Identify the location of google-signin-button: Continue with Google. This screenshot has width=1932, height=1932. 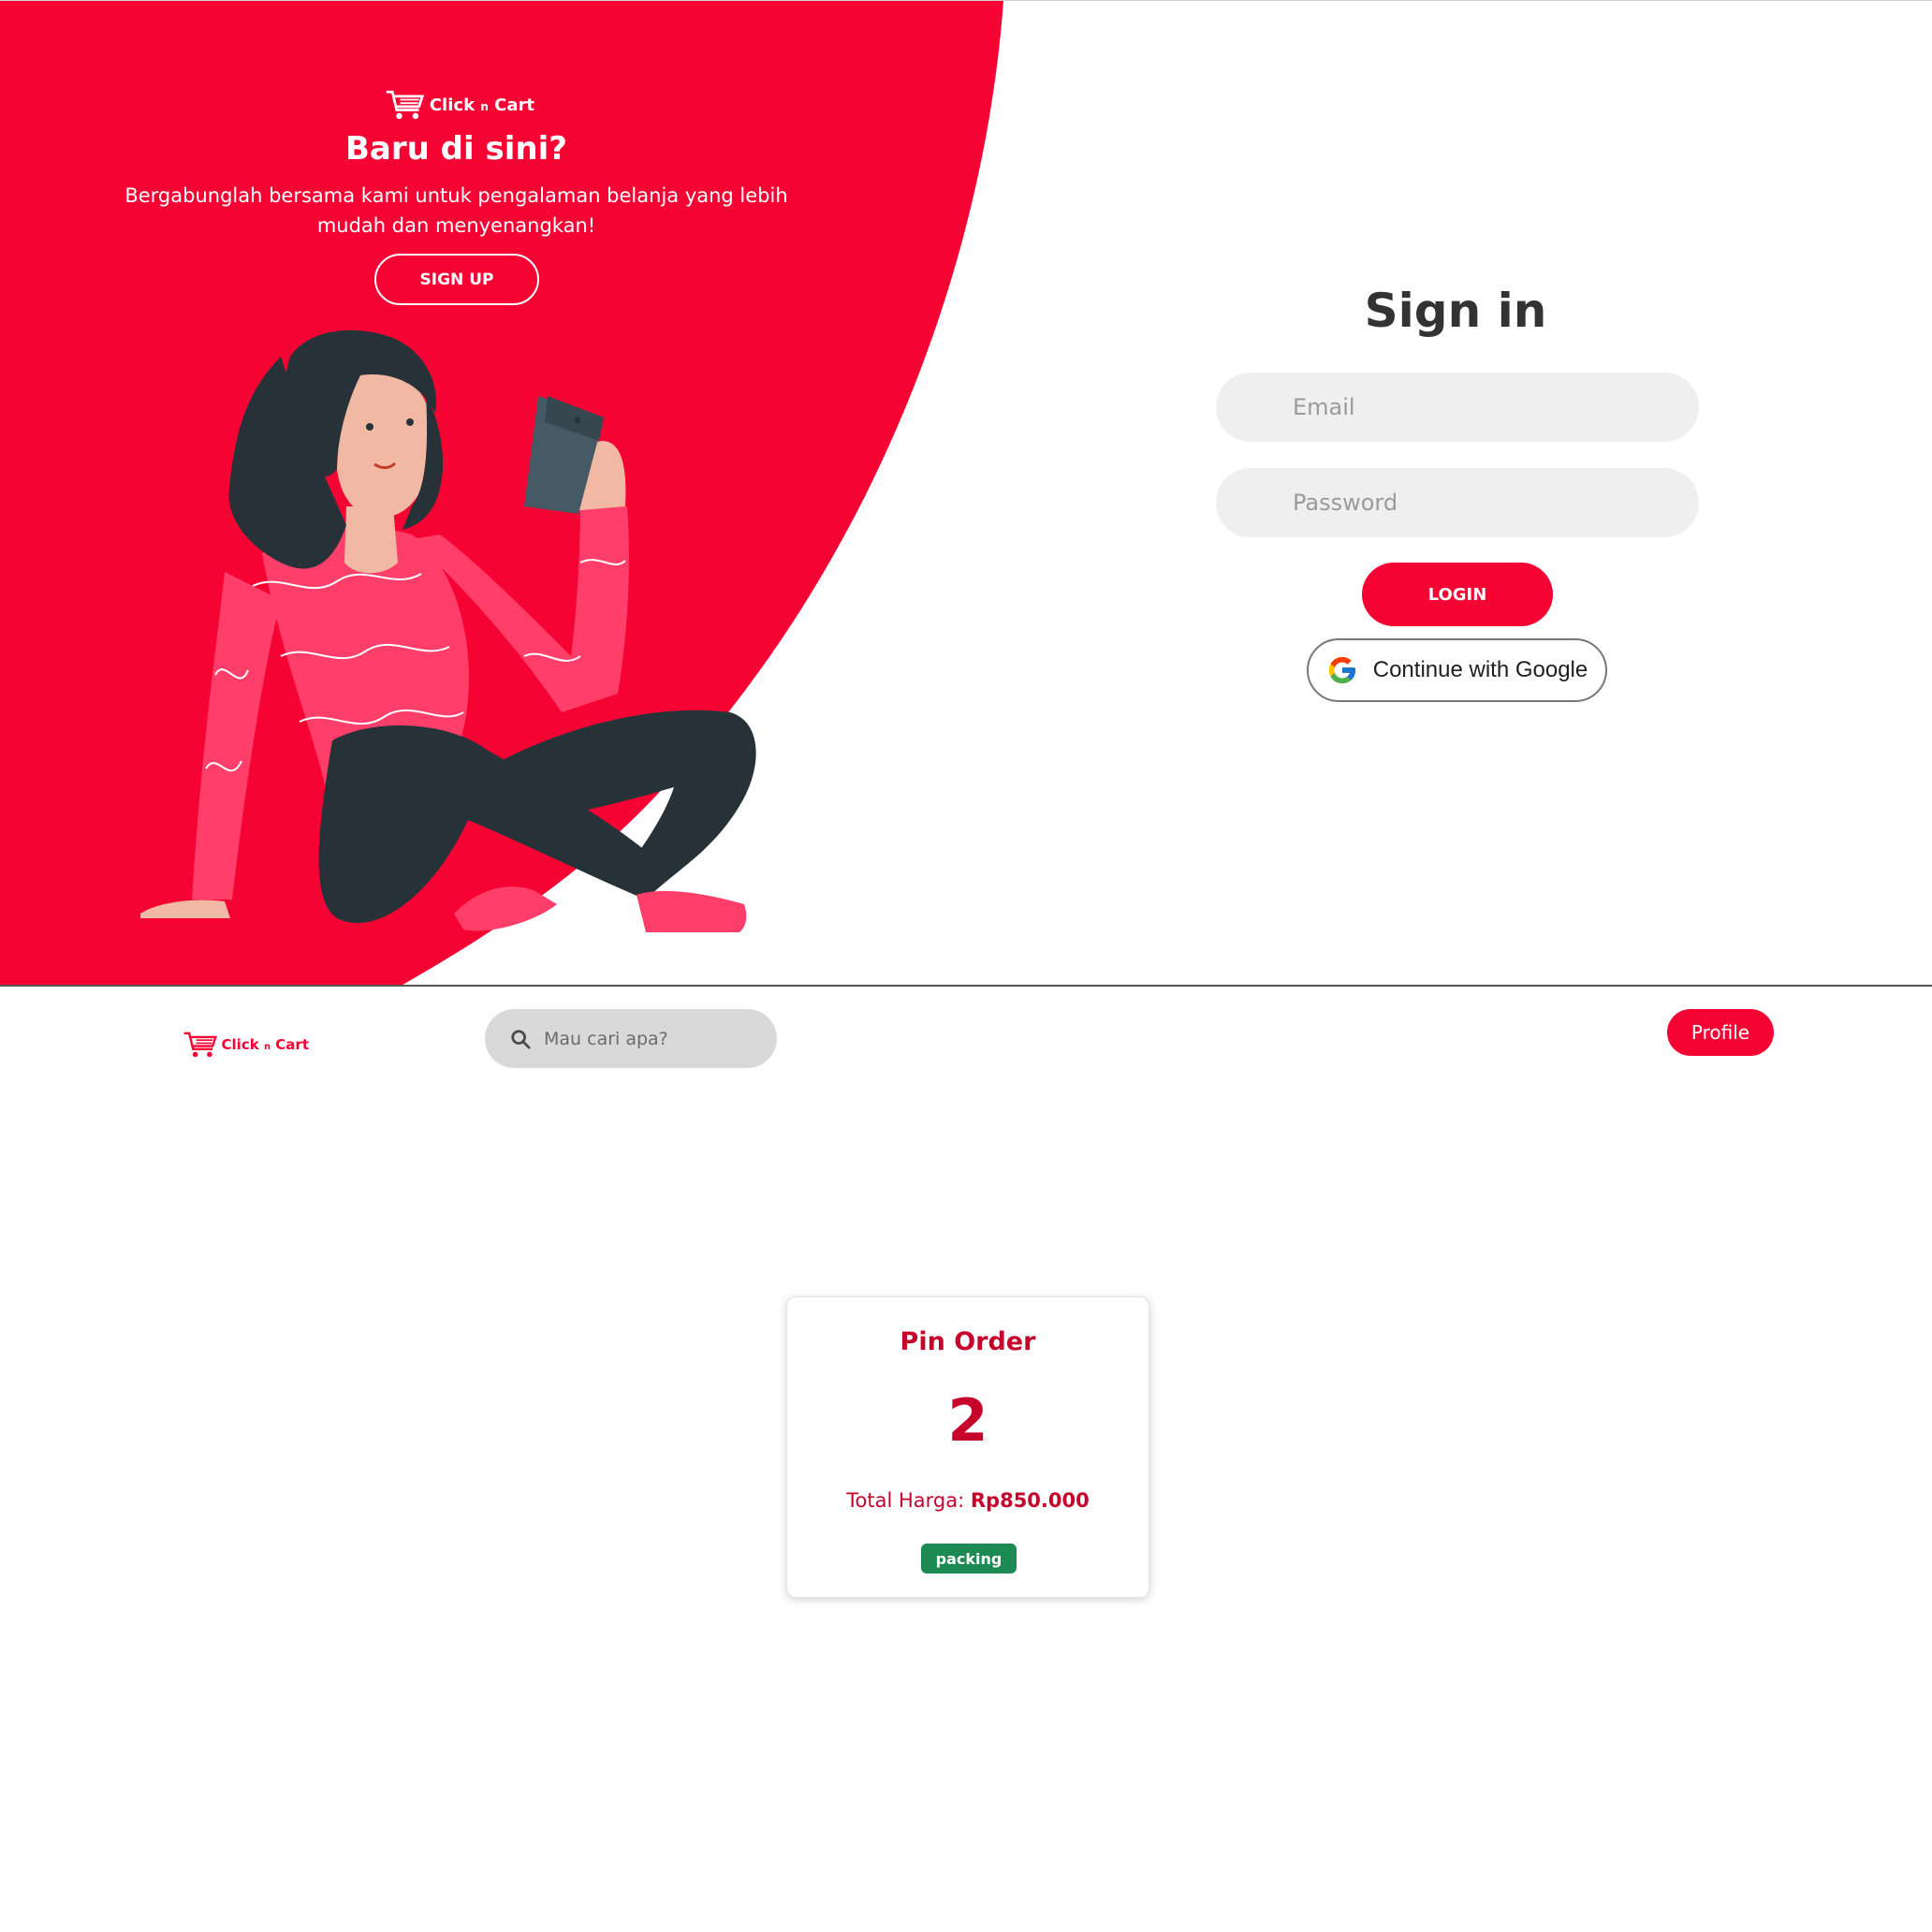
(1457, 670).